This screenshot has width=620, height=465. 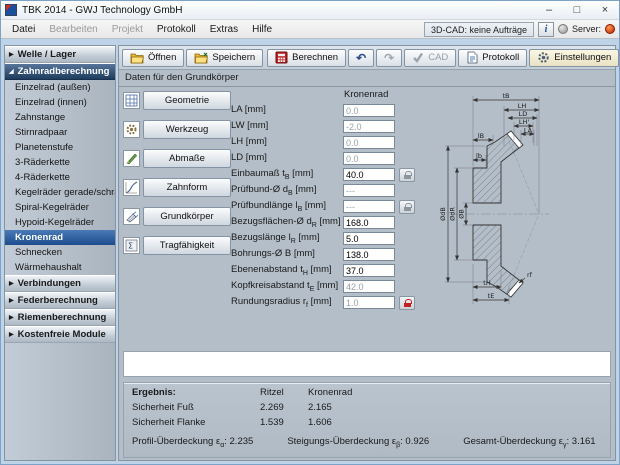 What do you see at coordinates (60, 54) in the screenshot?
I see `sidebar-section-welle-lager: ▶ Welle / Lager` at bounding box center [60, 54].